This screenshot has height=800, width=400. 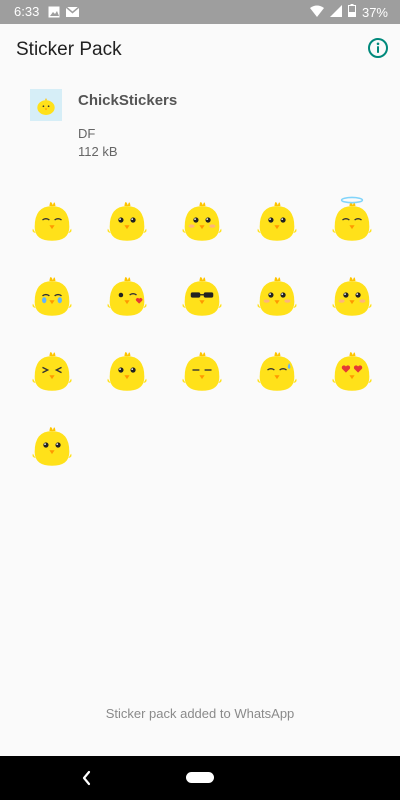 I want to click on sticker-chick-sleepy, so click(x=202, y=370).